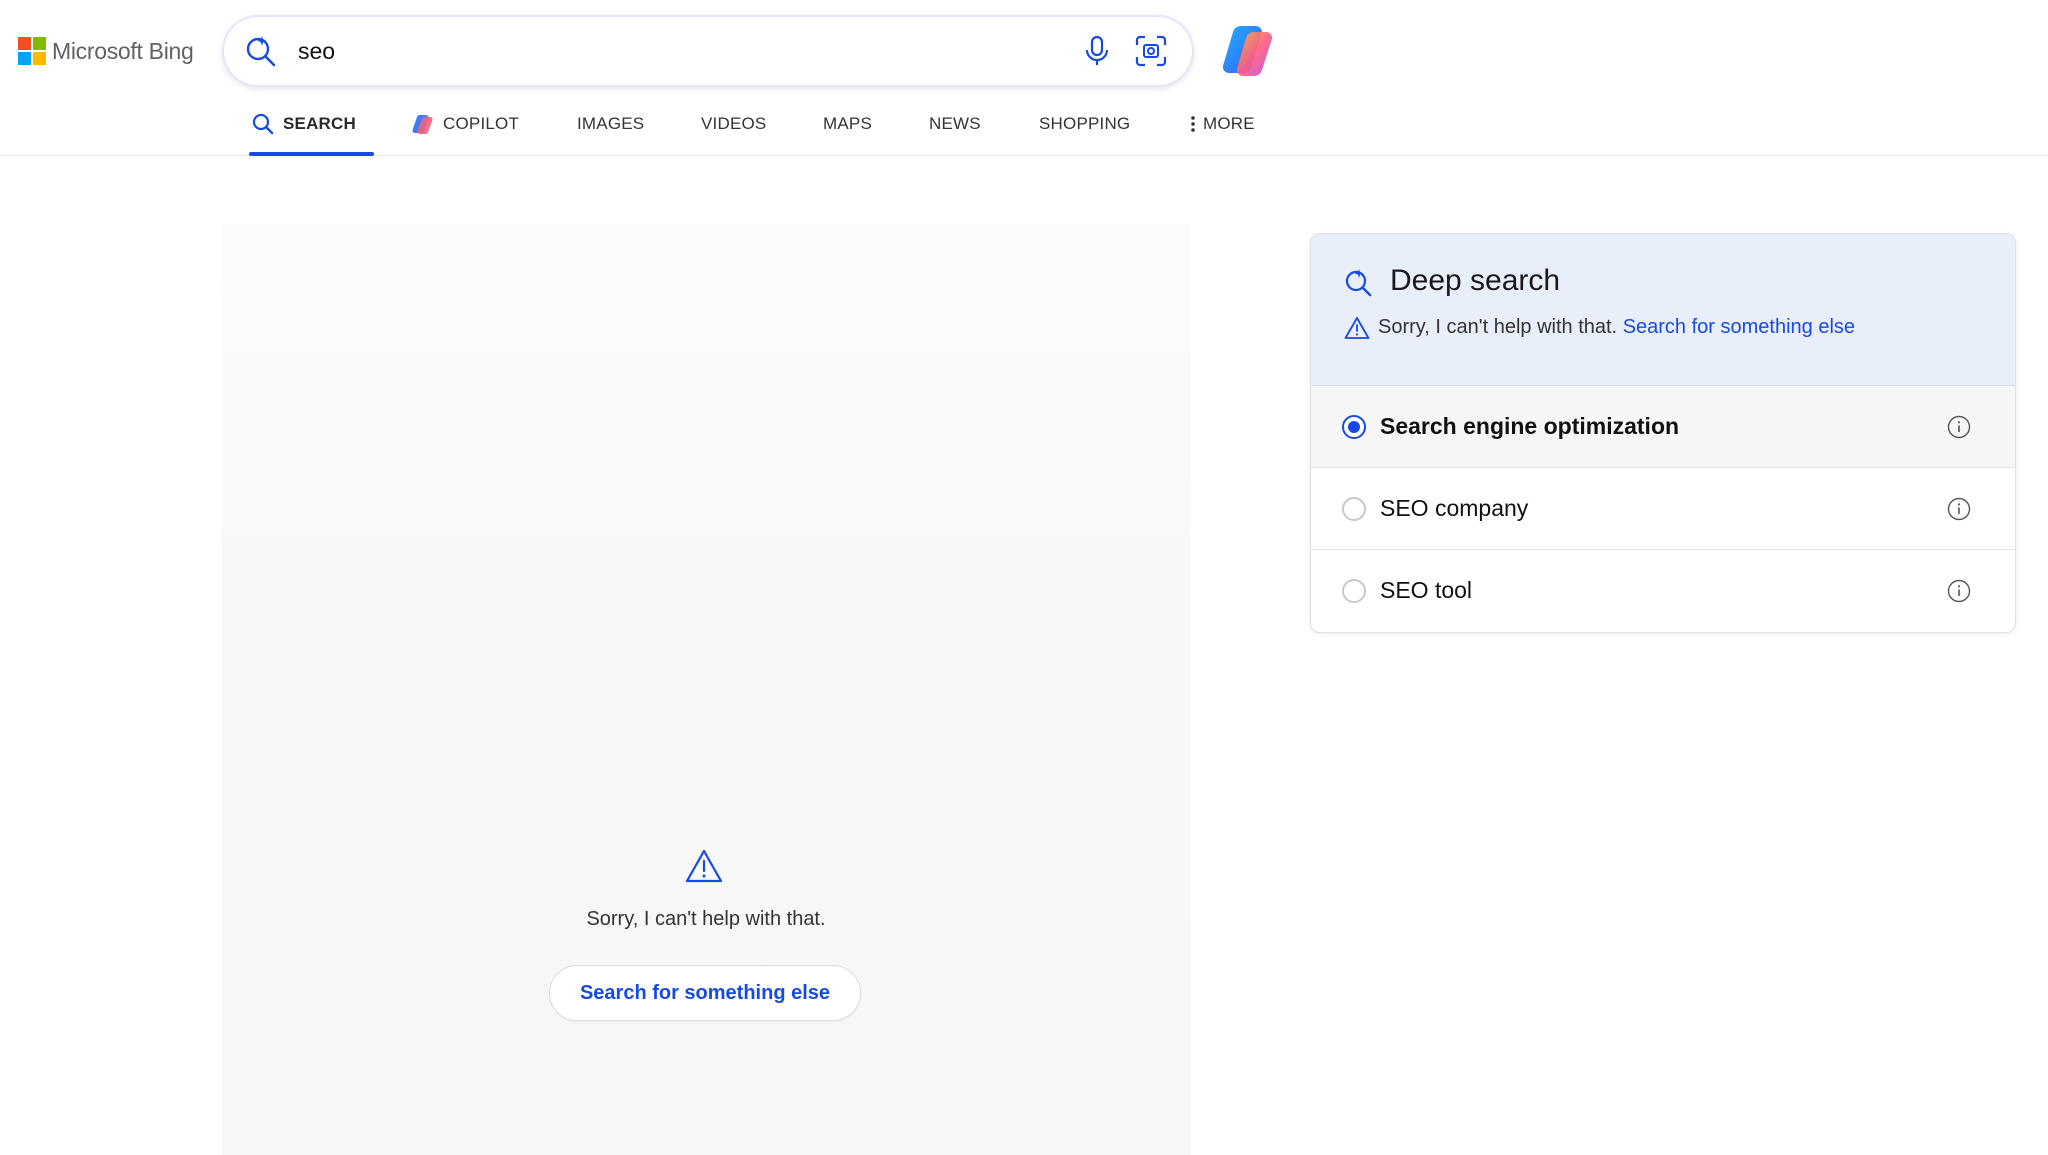 The image size is (2048, 1155). Describe the element at coordinates (1085, 123) in the screenshot. I see `tab-label: SHOPPING` at that location.